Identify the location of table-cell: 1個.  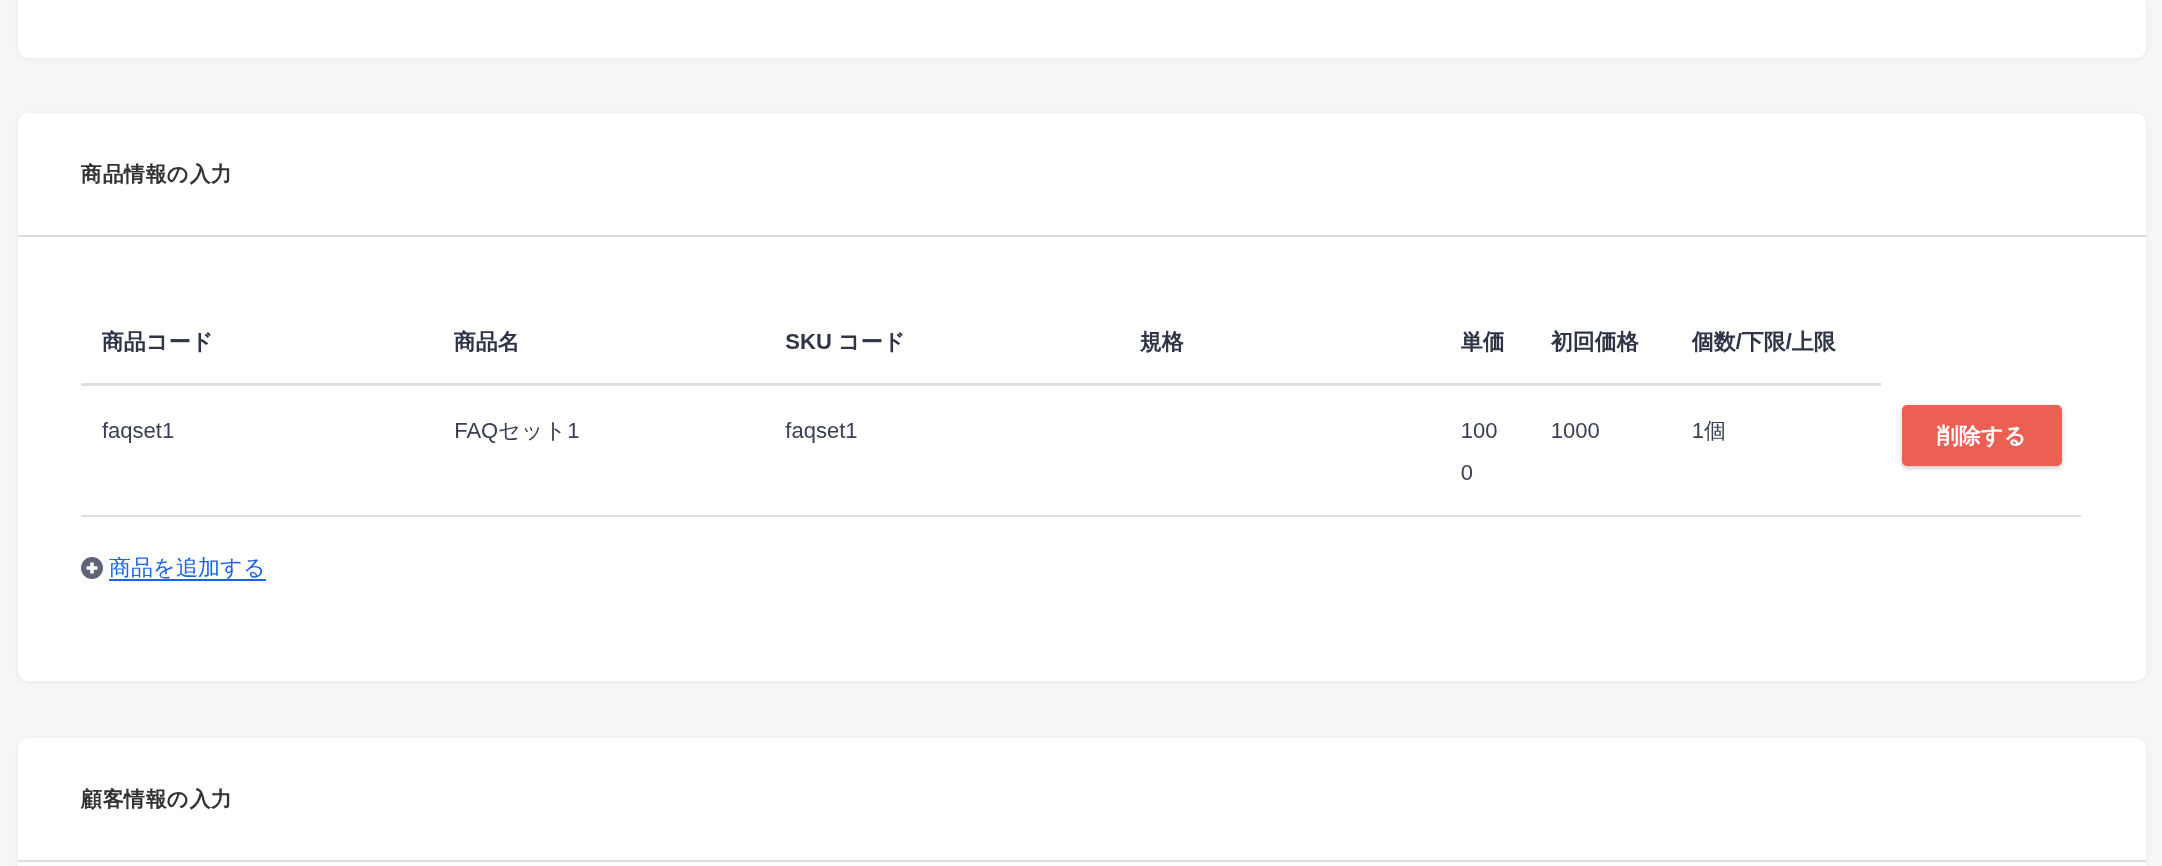
(1775, 450).